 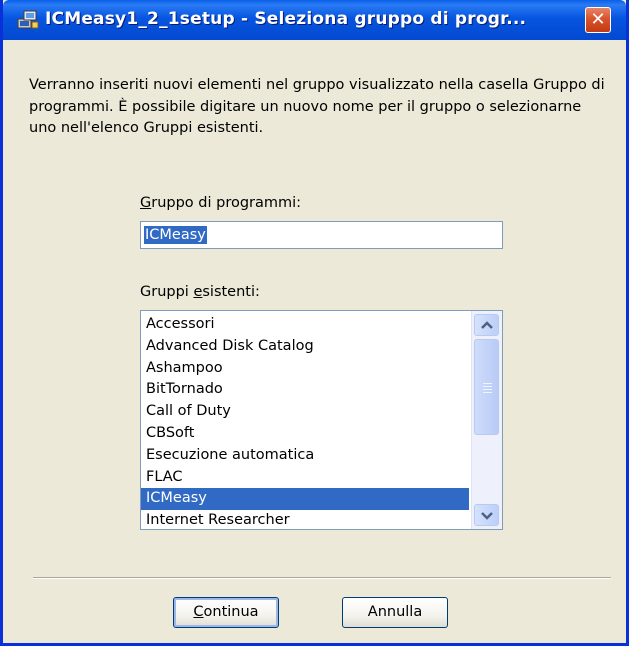 What do you see at coordinates (305, 412) in the screenshot?
I see `list-item: Call of Duty` at bounding box center [305, 412].